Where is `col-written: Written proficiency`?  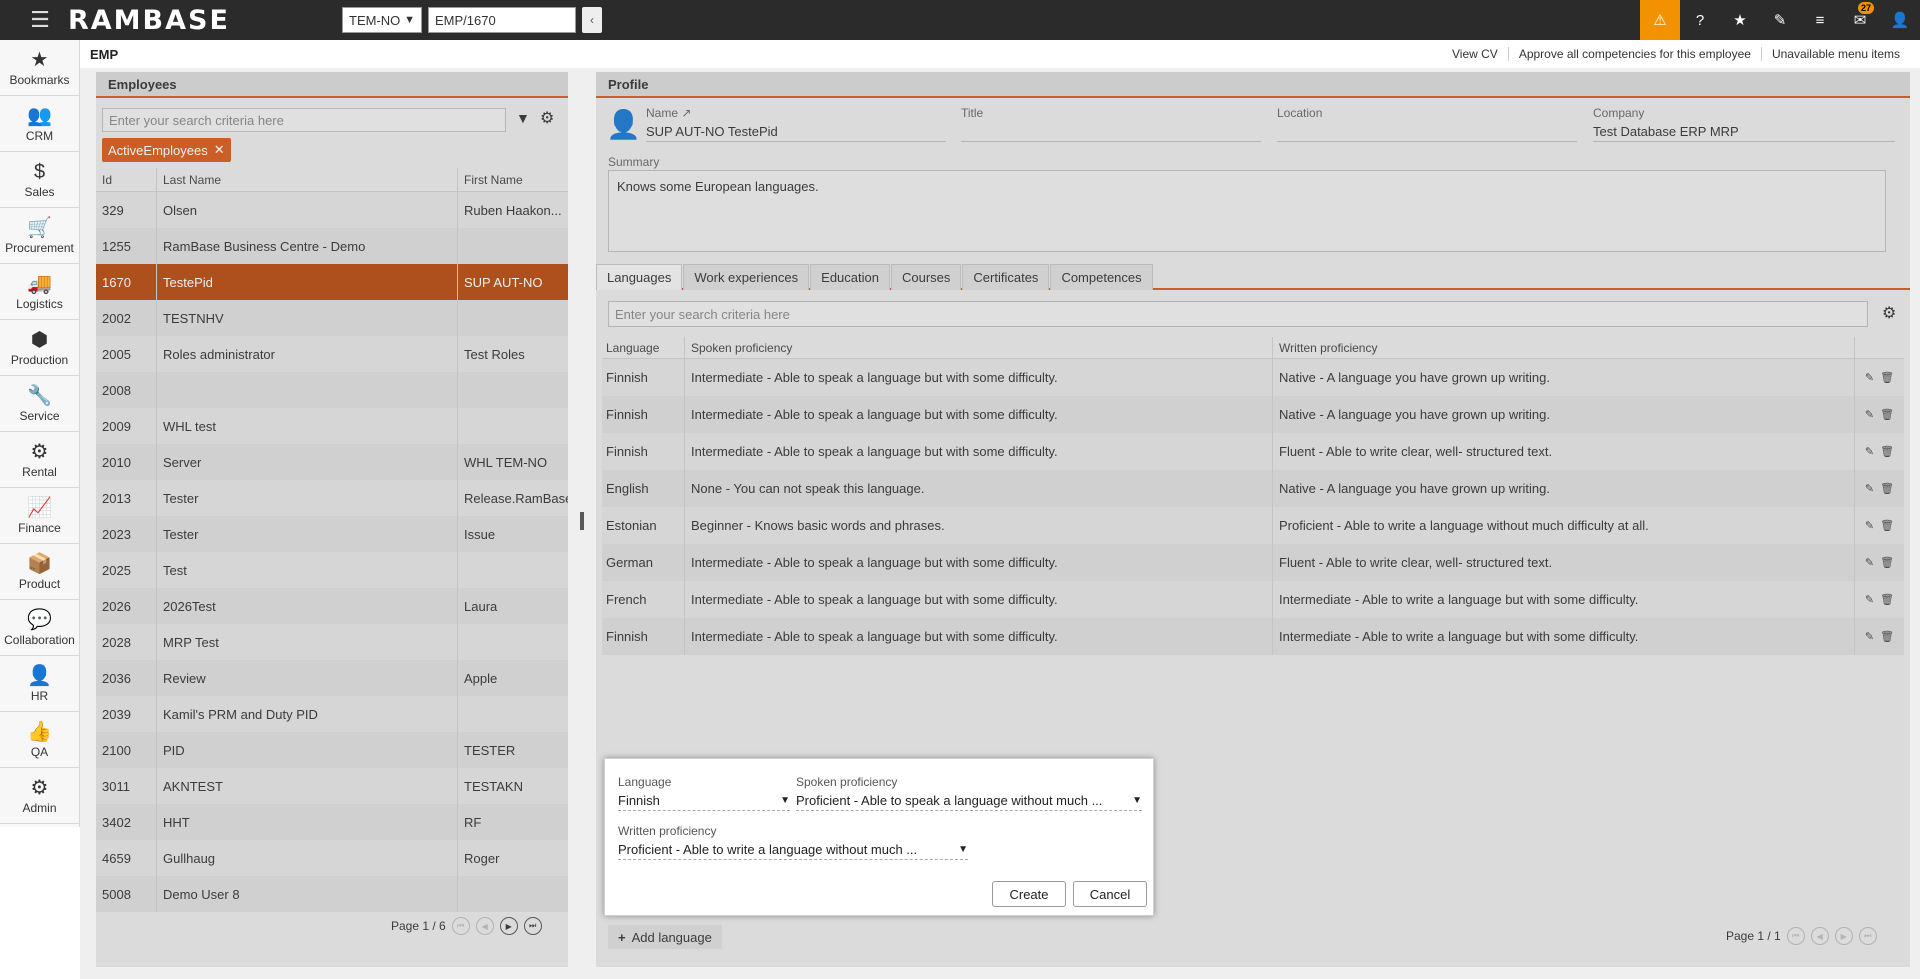 col-written: Written proficiency is located at coordinates (1563, 347).